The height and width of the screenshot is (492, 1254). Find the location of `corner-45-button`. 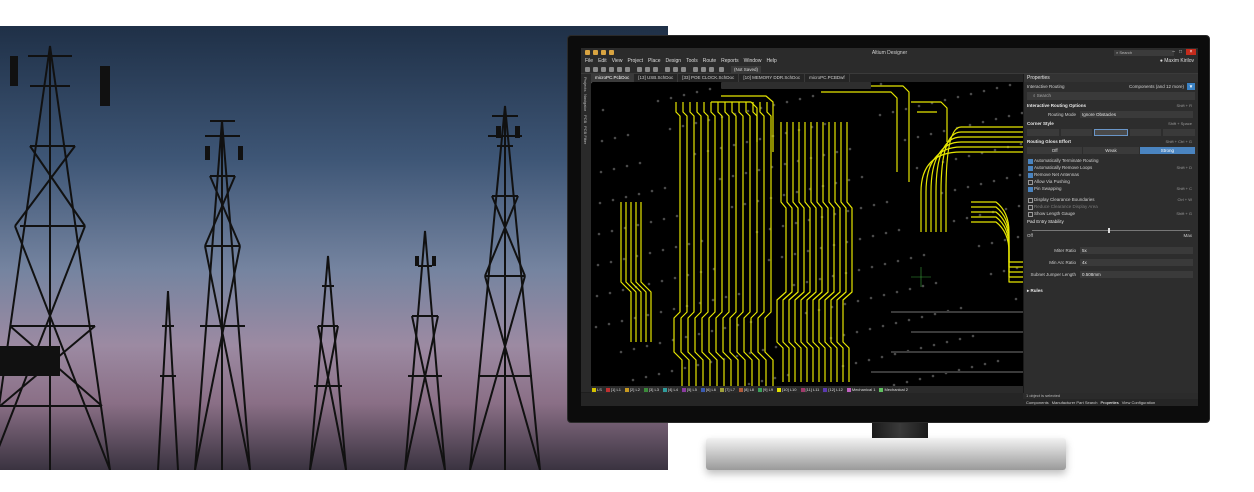

corner-45-button is located at coordinates (1111, 132).